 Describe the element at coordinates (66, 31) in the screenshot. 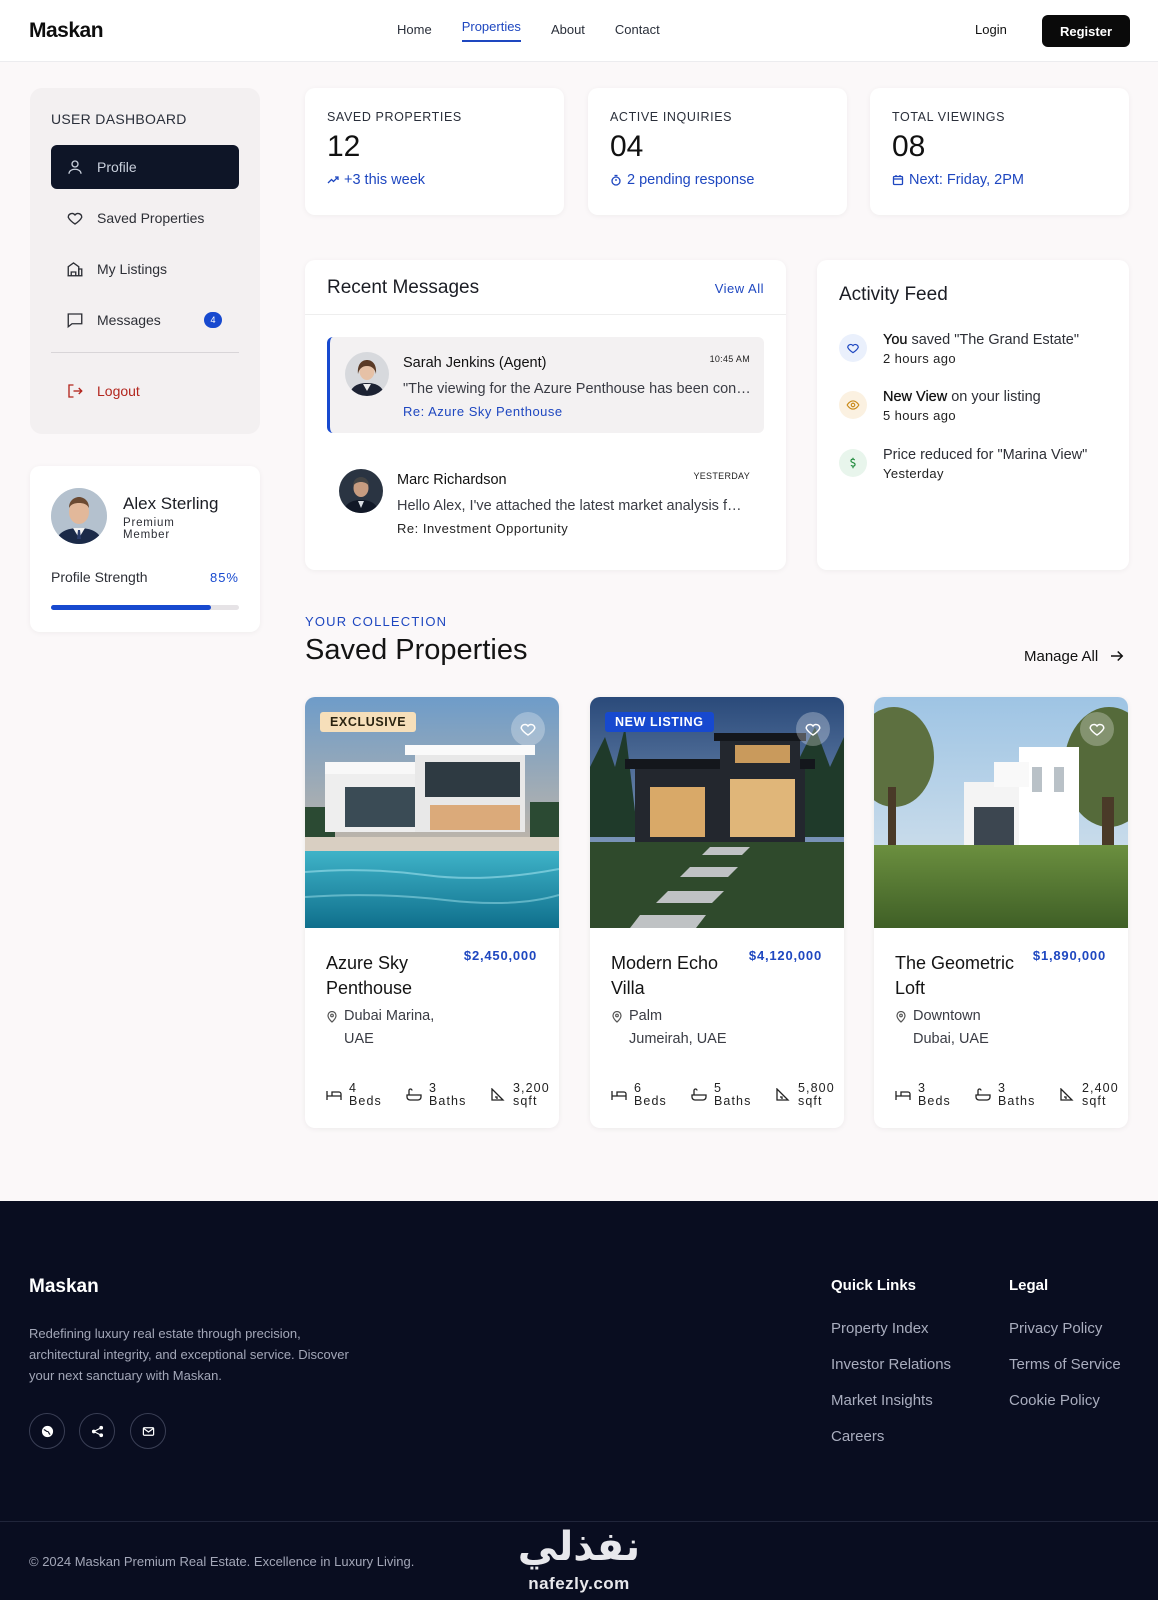

I see `brand-logo: Maskan` at that location.